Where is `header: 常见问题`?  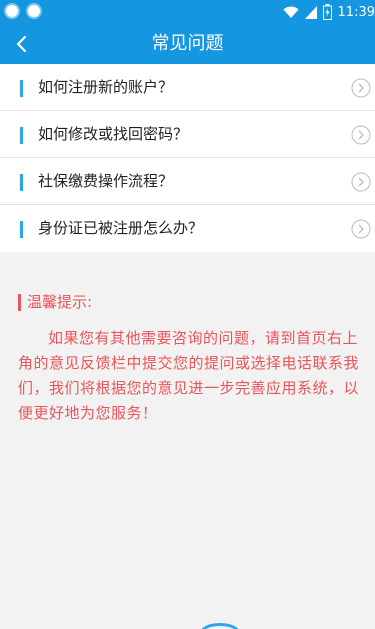 header: 常见问题 is located at coordinates (187, 44).